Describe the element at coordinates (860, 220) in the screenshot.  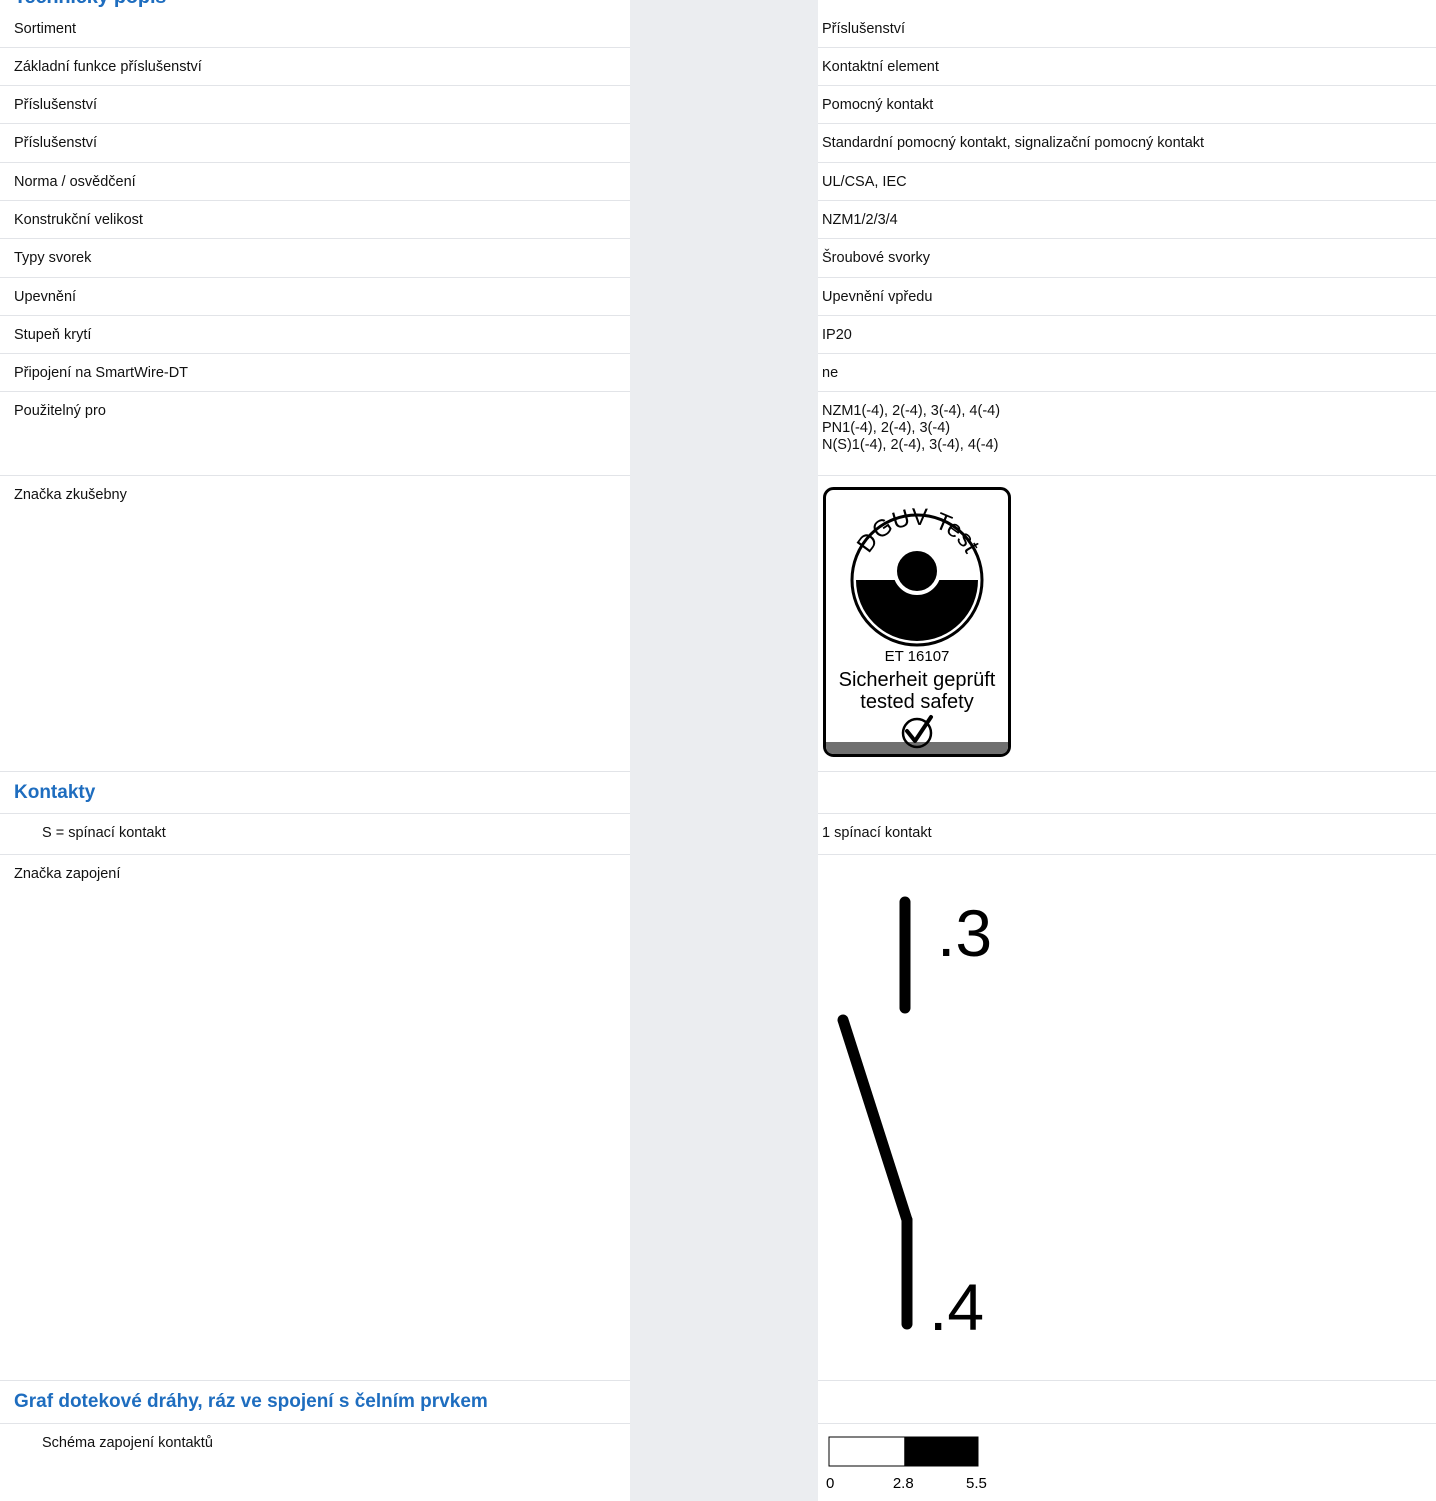
I see `property-value: NZM1/2/3/4` at that location.